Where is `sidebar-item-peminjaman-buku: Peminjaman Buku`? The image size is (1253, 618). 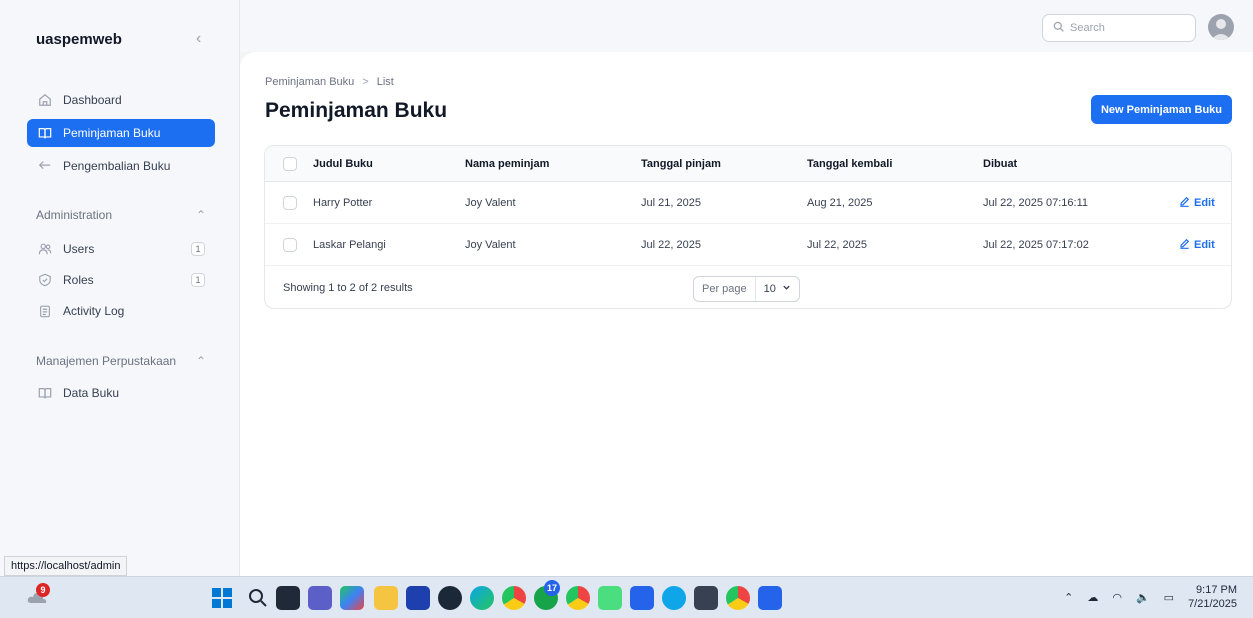
sidebar-item-peminjaman-buku: Peminjaman Buku is located at coordinates (121, 133).